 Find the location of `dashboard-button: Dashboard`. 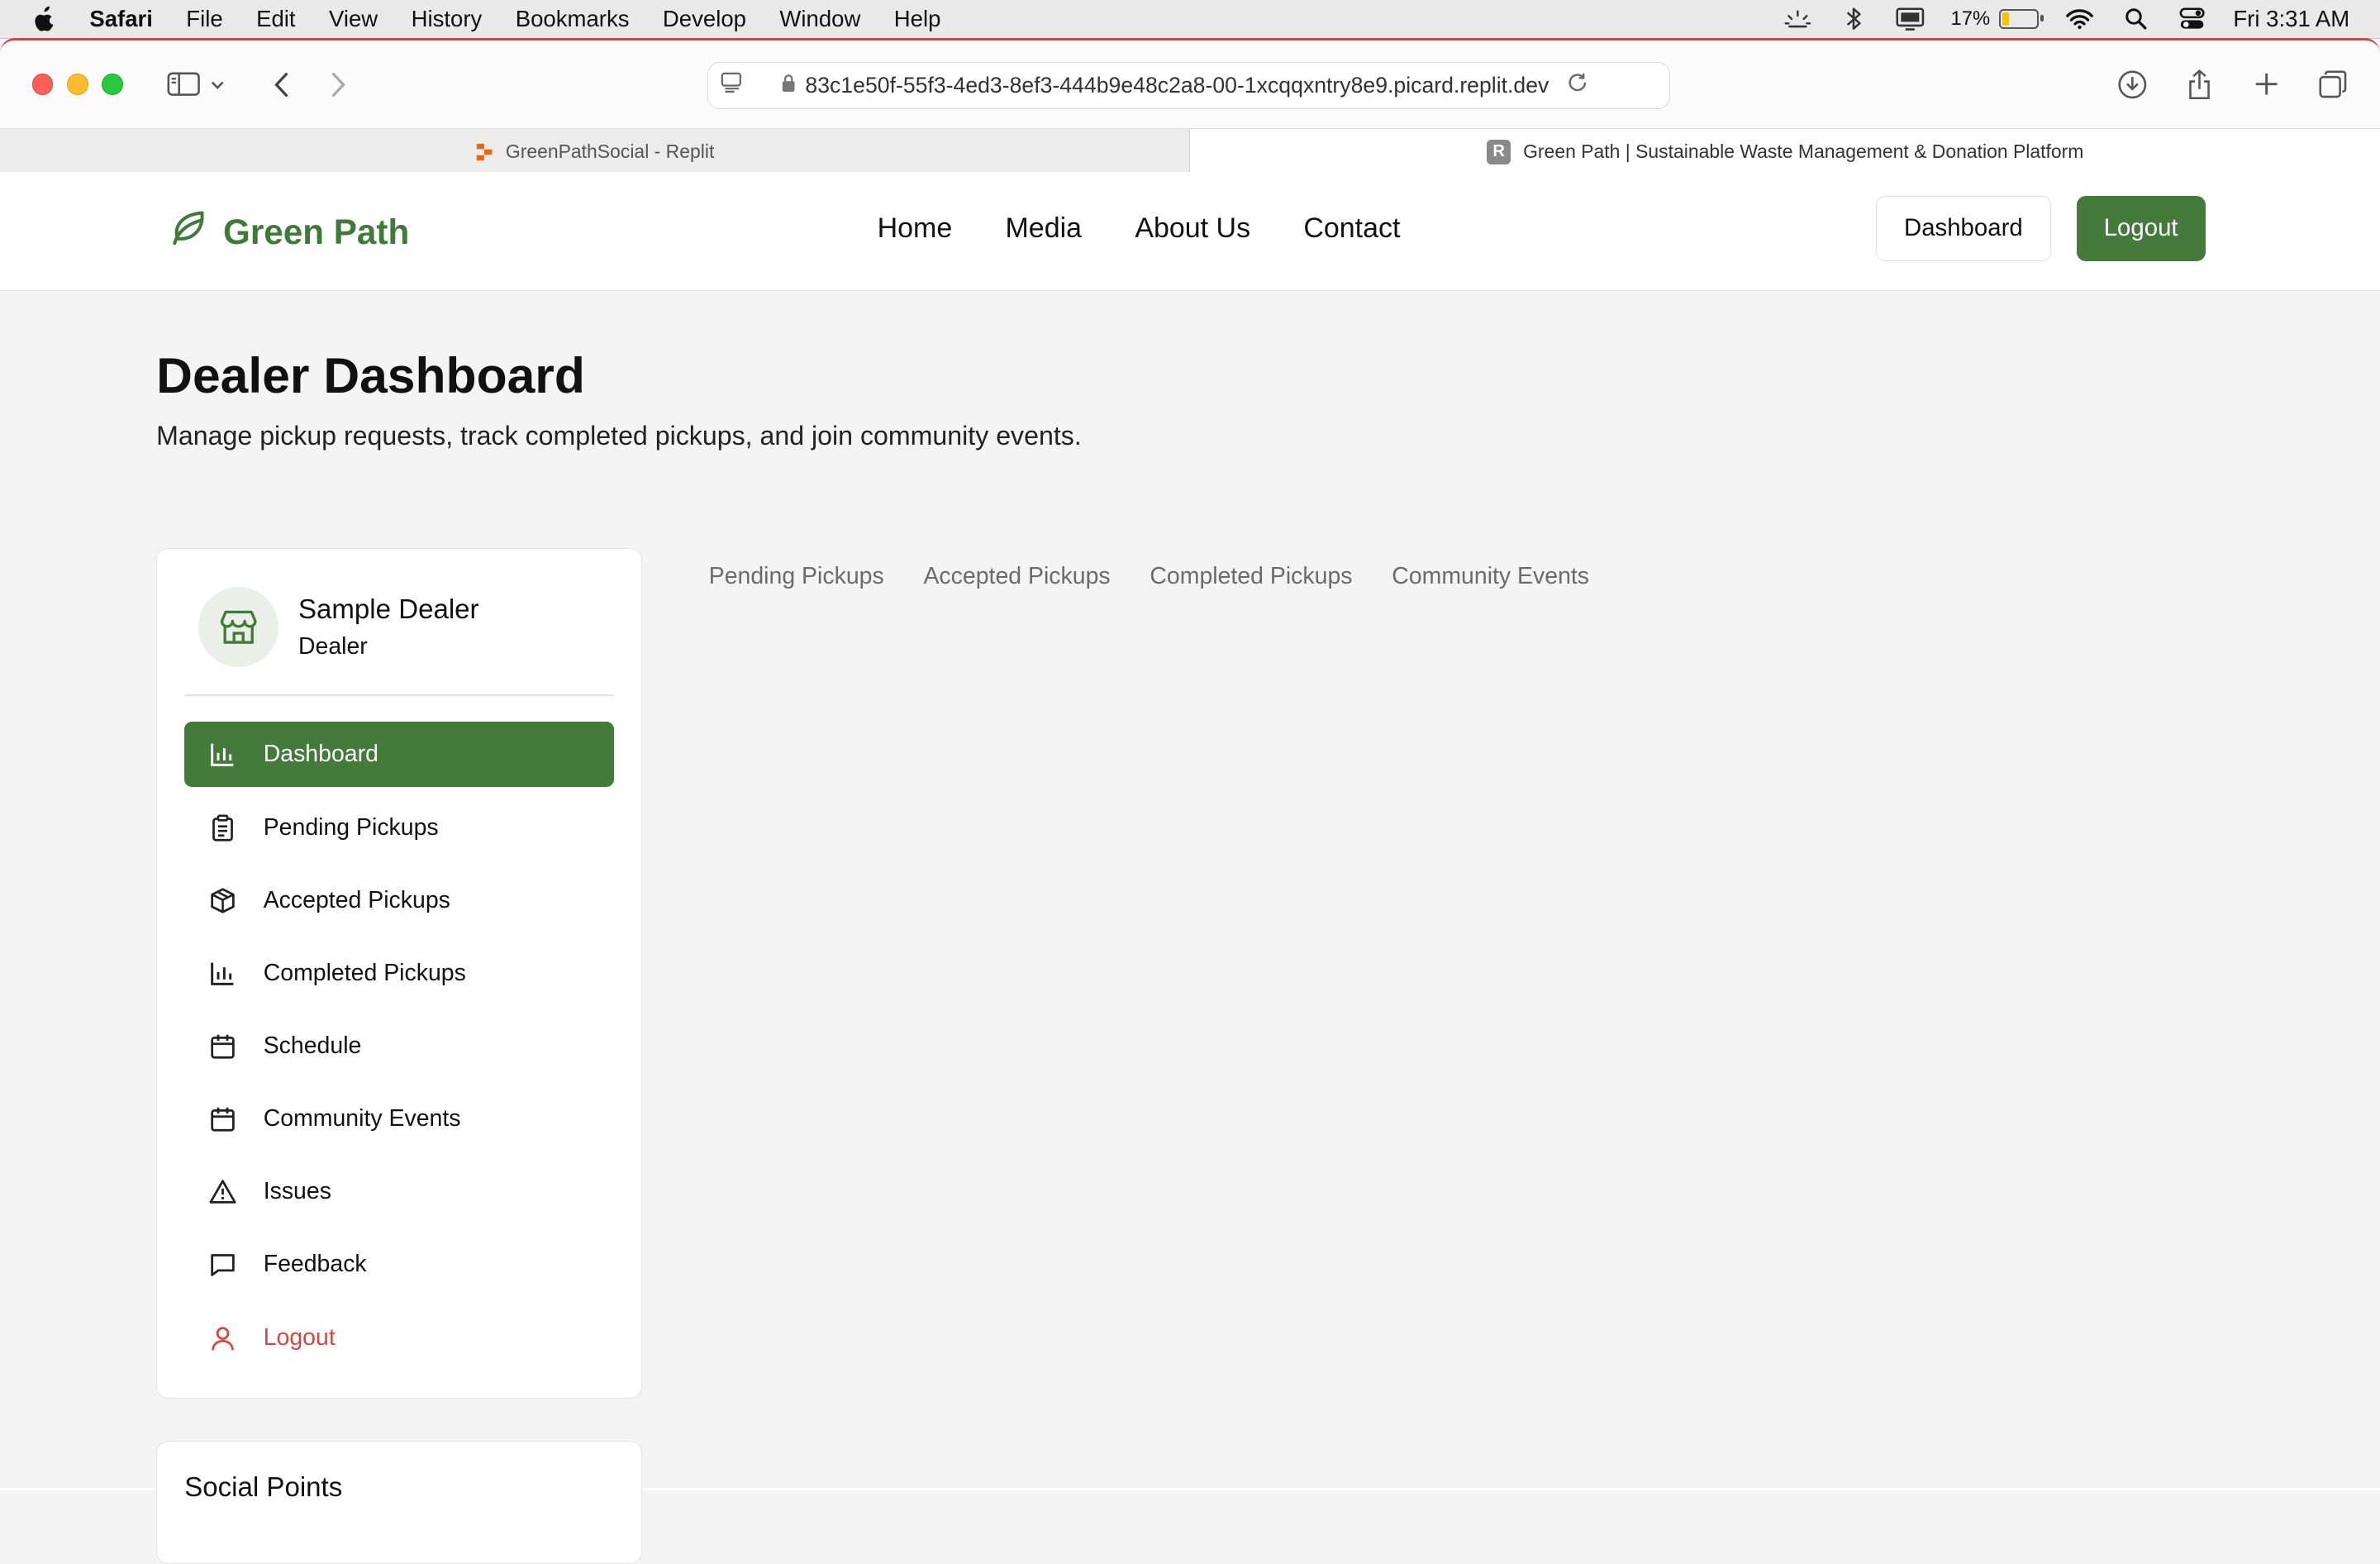

dashboard-button: Dashboard is located at coordinates (1963, 229).